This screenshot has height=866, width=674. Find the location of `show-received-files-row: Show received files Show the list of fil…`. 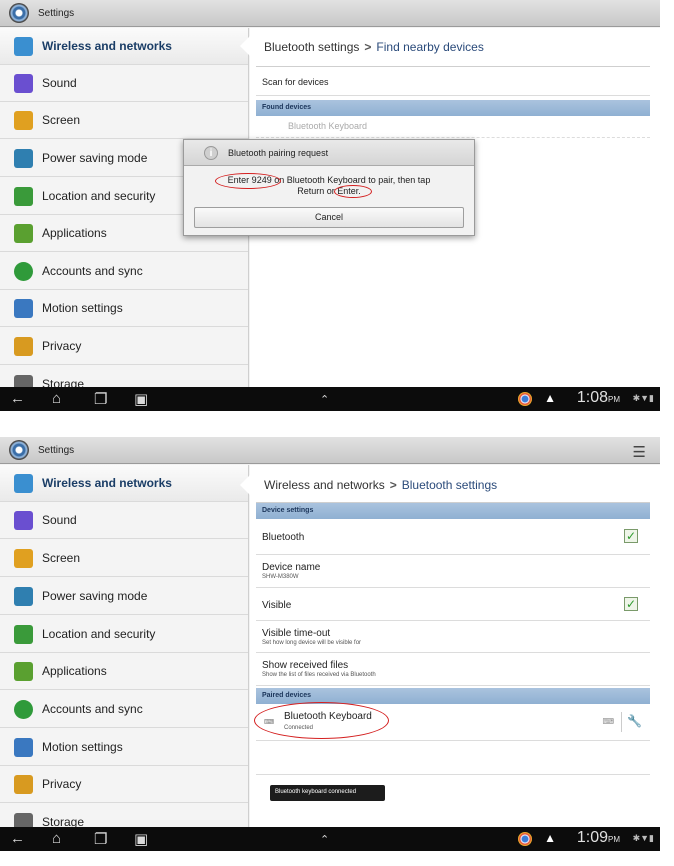

show-received-files-row: Show received files Show the list of fil… is located at coordinates (453, 669).